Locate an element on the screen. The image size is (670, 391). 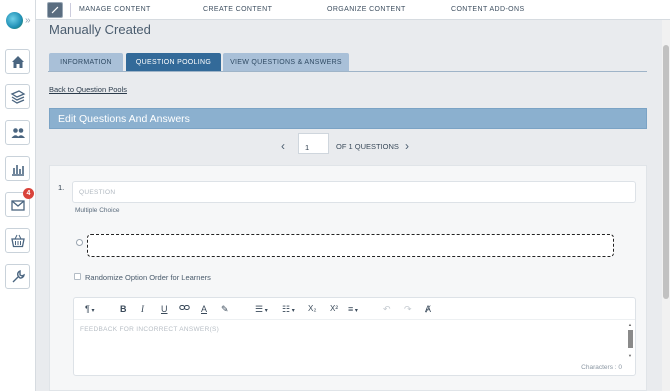
previous-question-button: ‹ is located at coordinates (283, 146).